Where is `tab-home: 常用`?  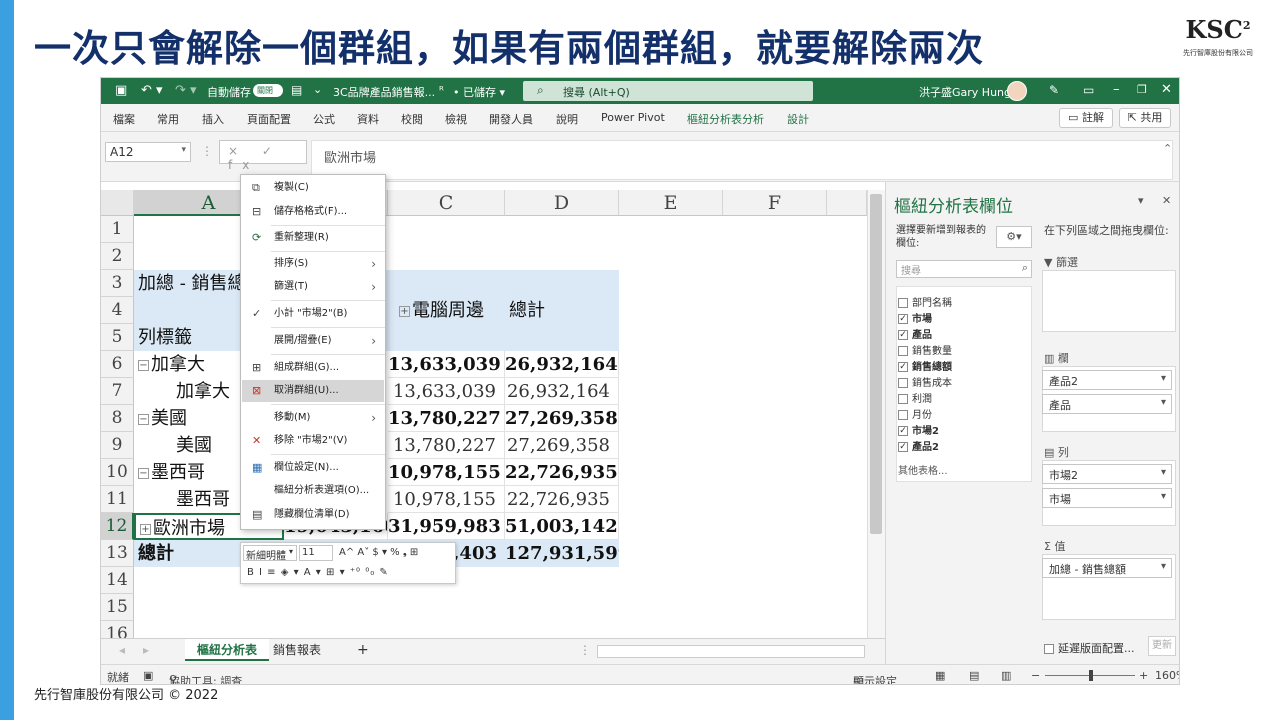
tab-home: 常用 is located at coordinates (168, 119).